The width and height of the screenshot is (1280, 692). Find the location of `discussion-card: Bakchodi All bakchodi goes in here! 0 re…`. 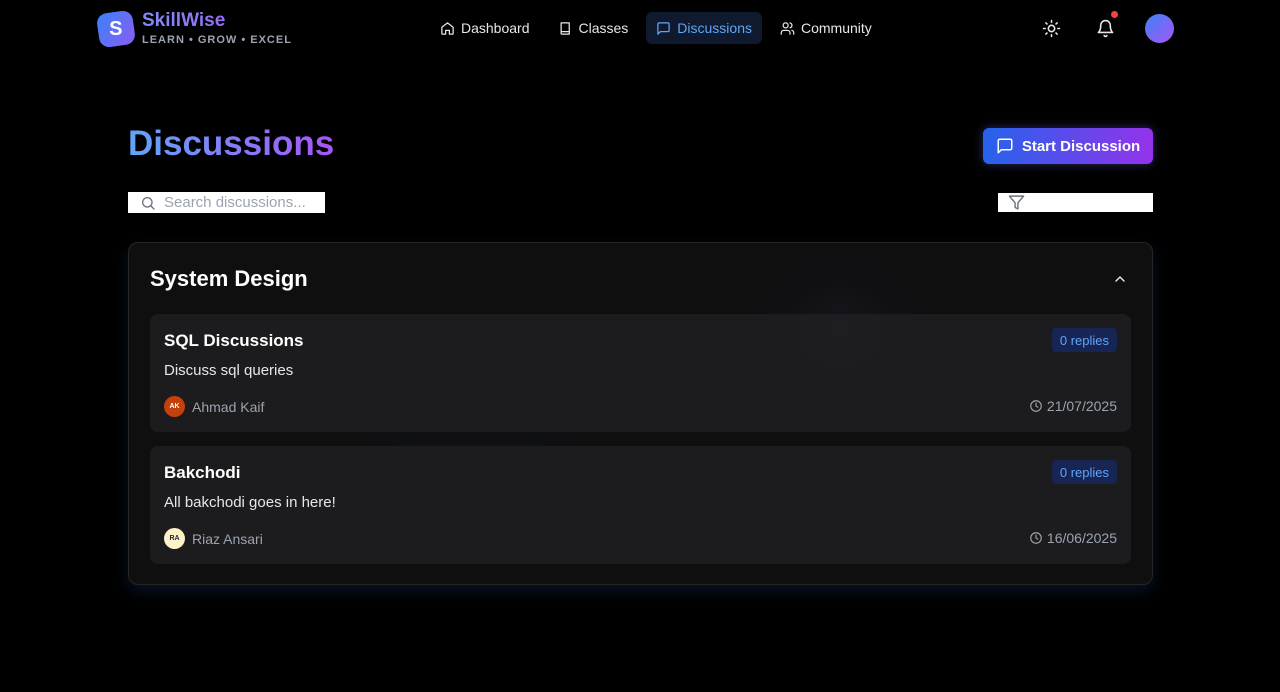

discussion-card: Bakchodi All bakchodi goes in here! 0 re… is located at coordinates (640, 505).